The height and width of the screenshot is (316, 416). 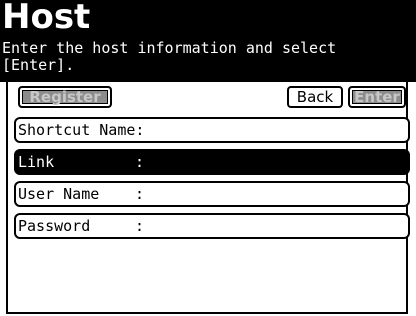 What do you see at coordinates (212, 194) in the screenshot?
I see `user-name-field: User Name :` at bounding box center [212, 194].